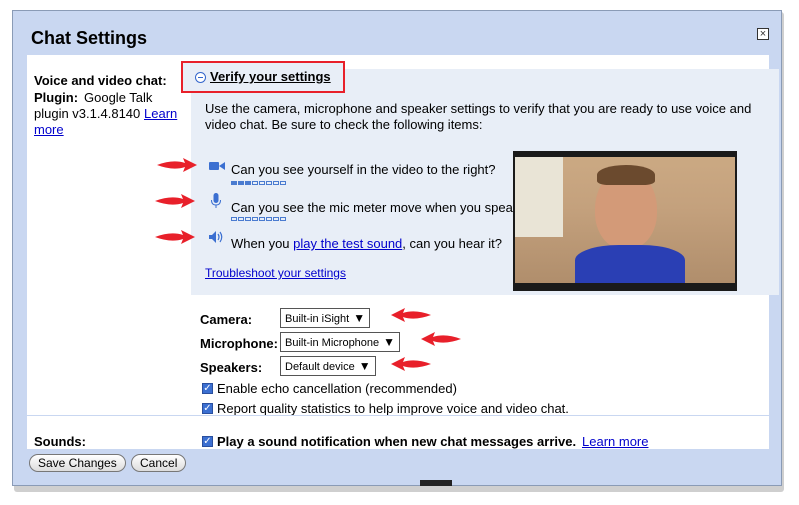 This screenshot has width=799, height=505. What do you see at coordinates (452, 243) in the screenshot?
I see `check-sound-post: , can you hear it?` at bounding box center [452, 243].